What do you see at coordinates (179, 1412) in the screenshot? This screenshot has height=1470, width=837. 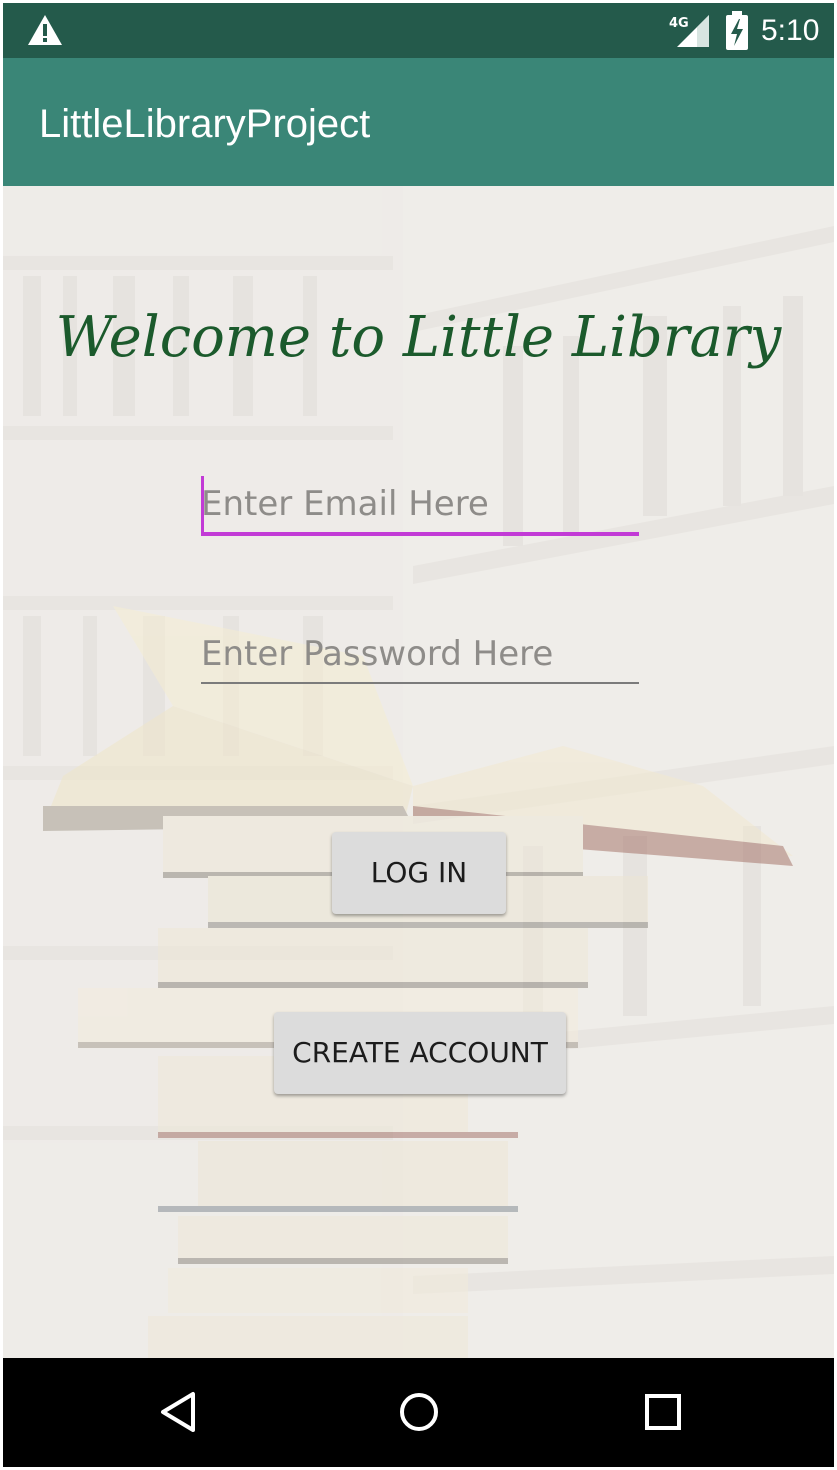 I see `back-icon` at bounding box center [179, 1412].